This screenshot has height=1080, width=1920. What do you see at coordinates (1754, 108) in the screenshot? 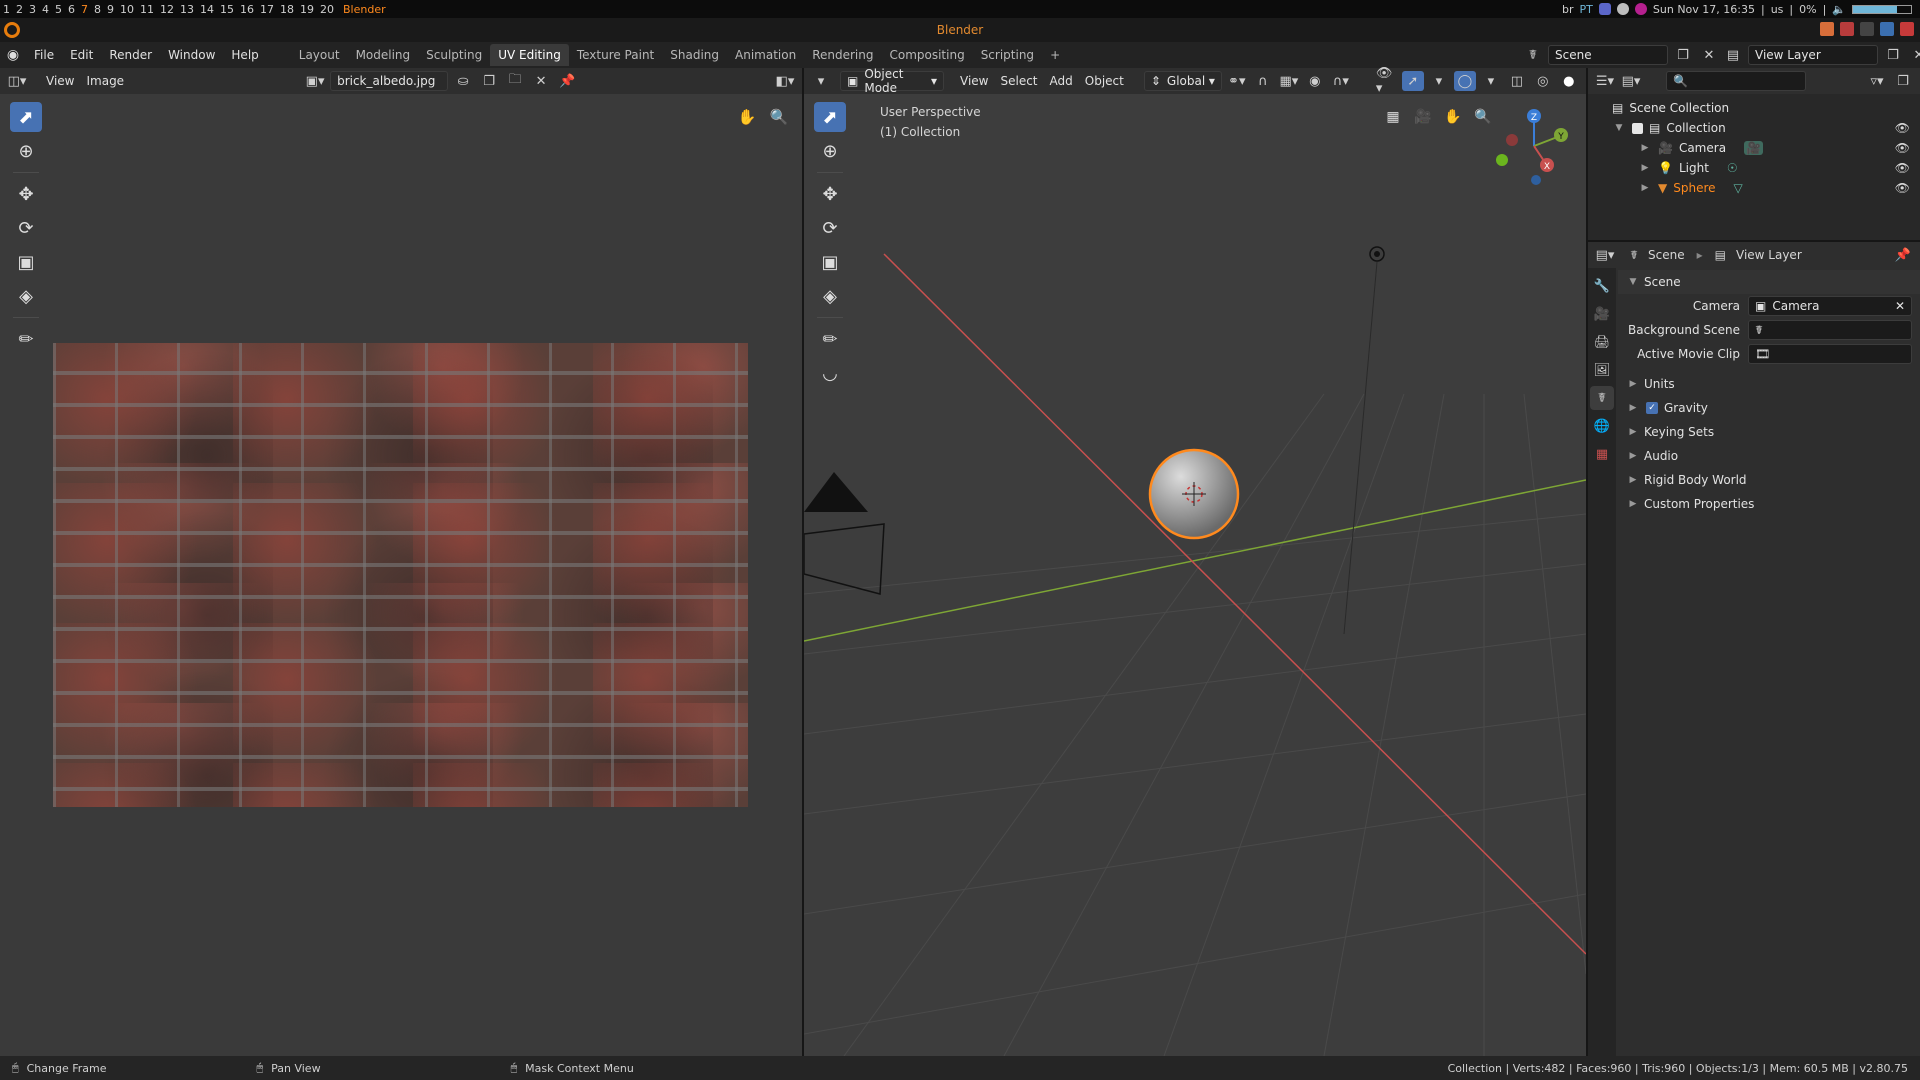
I see `outliner-item-scene-collection: ▤ Scene Collection` at bounding box center [1754, 108].